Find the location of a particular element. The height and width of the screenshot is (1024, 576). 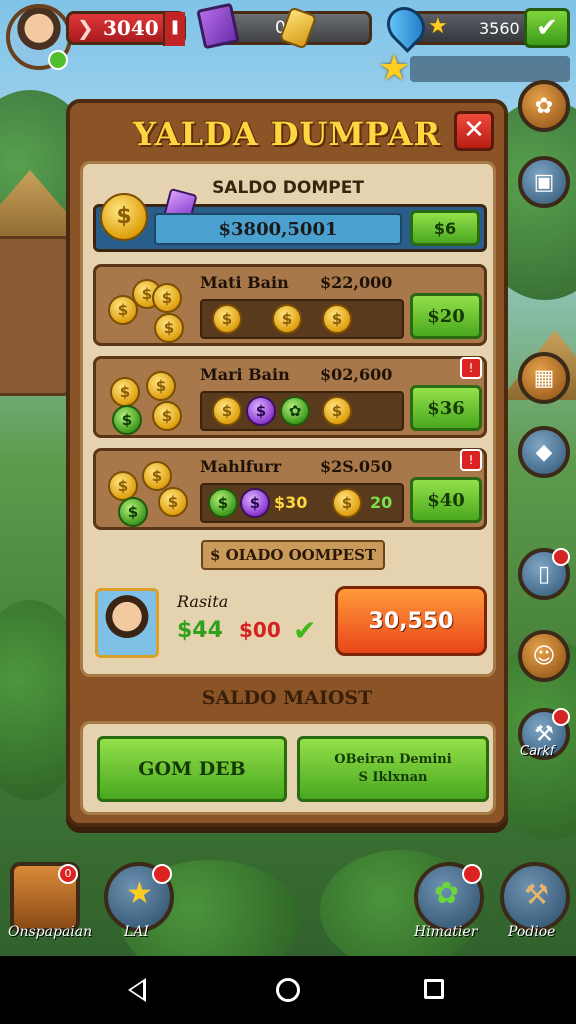

balance-subtitle: SALDO MAIOST is located at coordinates (287, 698).